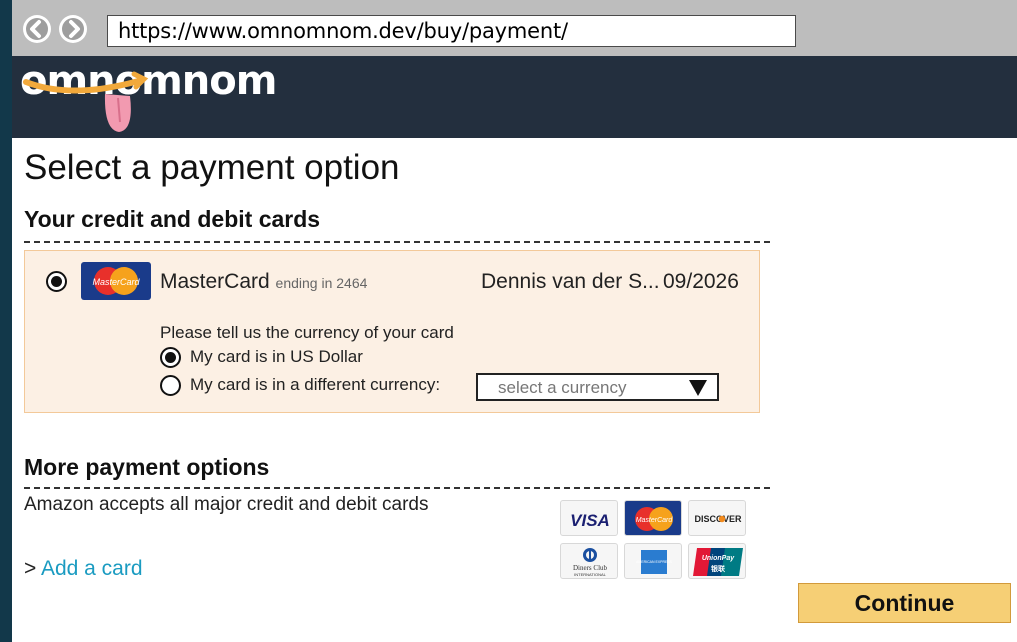 Image resolution: width=1017 pixels, height=642 pixels. What do you see at coordinates (904, 603) in the screenshot?
I see `continue-button: Continue` at bounding box center [904, 603].